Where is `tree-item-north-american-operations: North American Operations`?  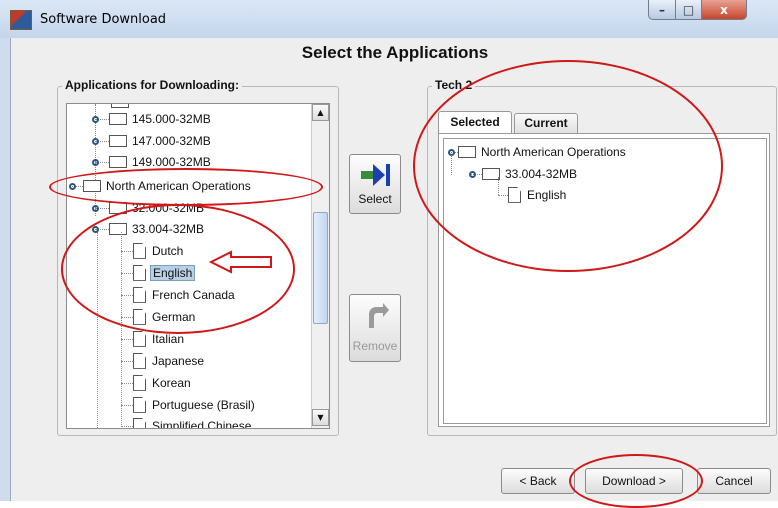
tree-item-north-american-operations: North American Operations is located at coordinates (168, 186).